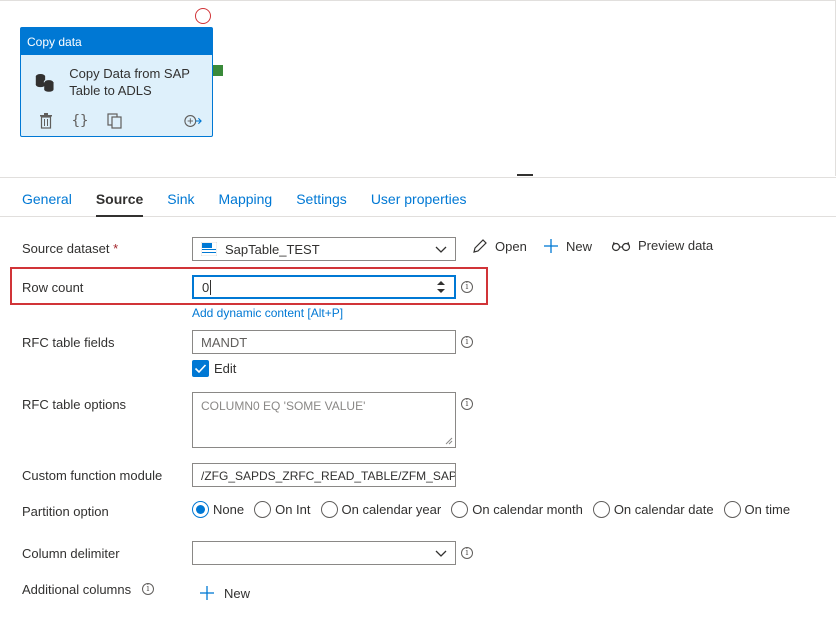 This screenshot has width=836, height=624. I want to click on radio-on-time: On time, so click(757, 509).